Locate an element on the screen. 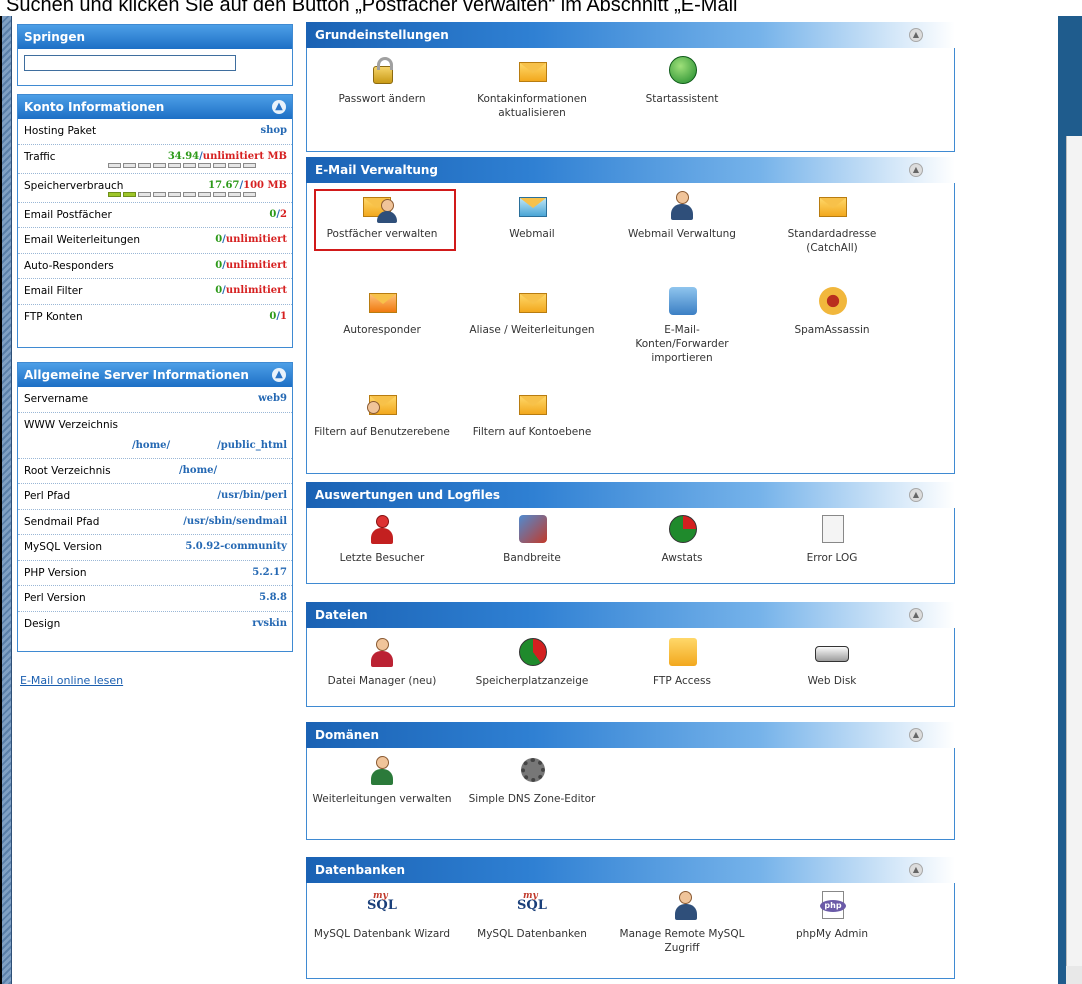  traffic-usage-bar is located at coordinates (182, 165).